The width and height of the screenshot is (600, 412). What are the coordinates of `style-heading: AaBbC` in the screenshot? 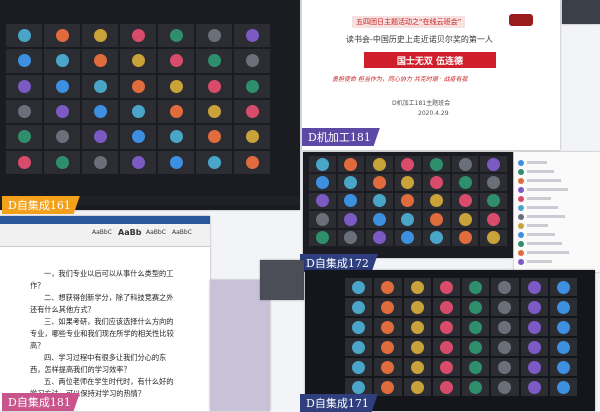 It's located at (156, 232).